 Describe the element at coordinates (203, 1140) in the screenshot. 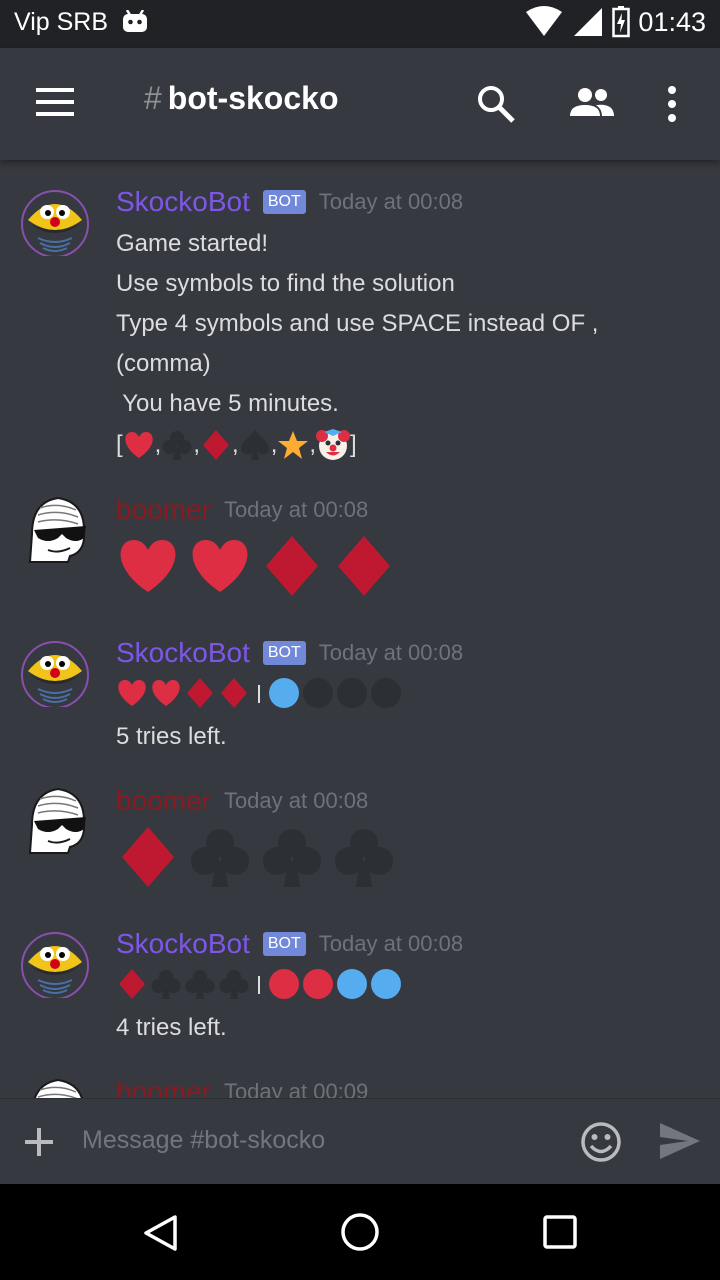

I see `message-input: Message #bot-skocko` at that location.